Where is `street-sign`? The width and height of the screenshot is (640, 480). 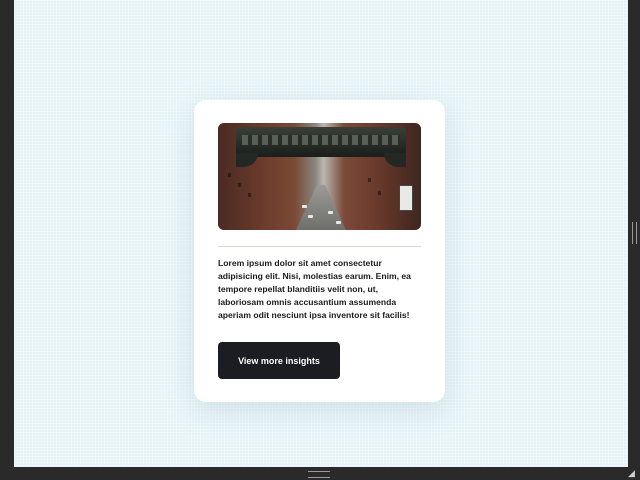 street-sign is located at coordinates (406, 198).